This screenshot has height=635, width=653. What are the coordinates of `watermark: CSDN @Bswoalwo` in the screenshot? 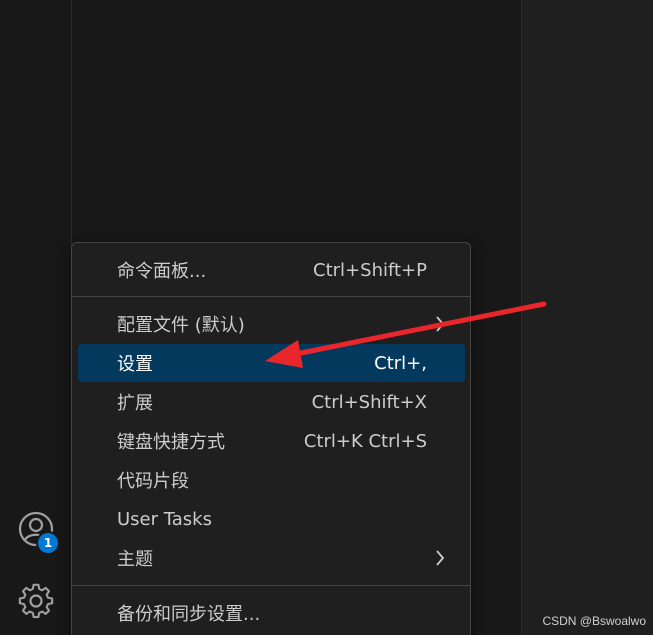 It's located at (594, 621).